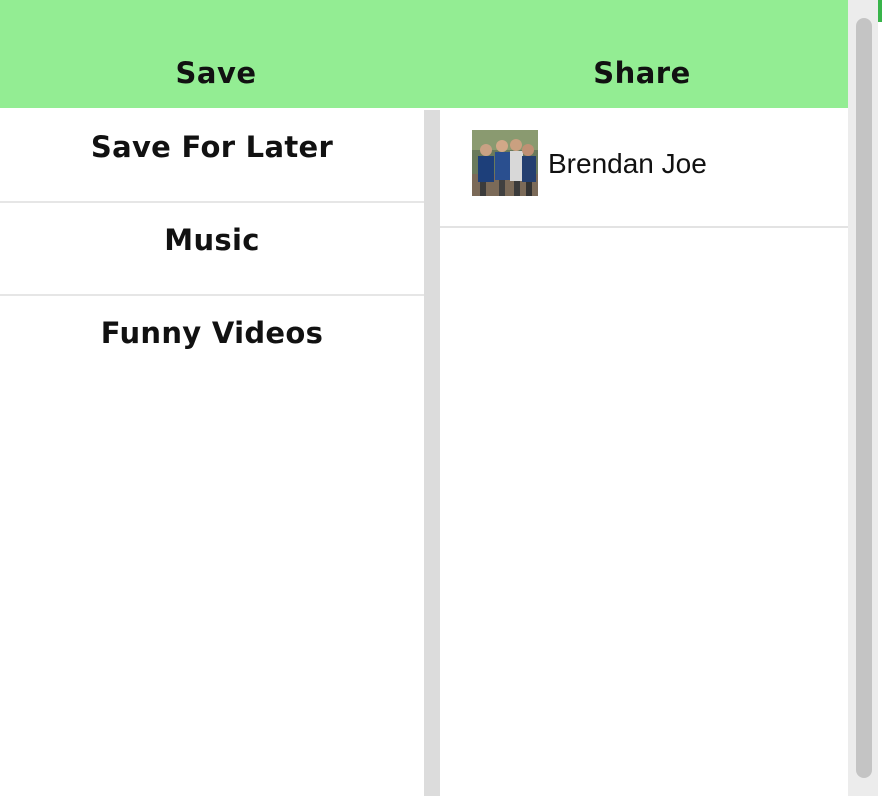 The width and height of the screenshot is (882, 796). Describe the element at coordinates (627, 163) in the screenshot. I see `contact-name: Brendan Joe` at that location.